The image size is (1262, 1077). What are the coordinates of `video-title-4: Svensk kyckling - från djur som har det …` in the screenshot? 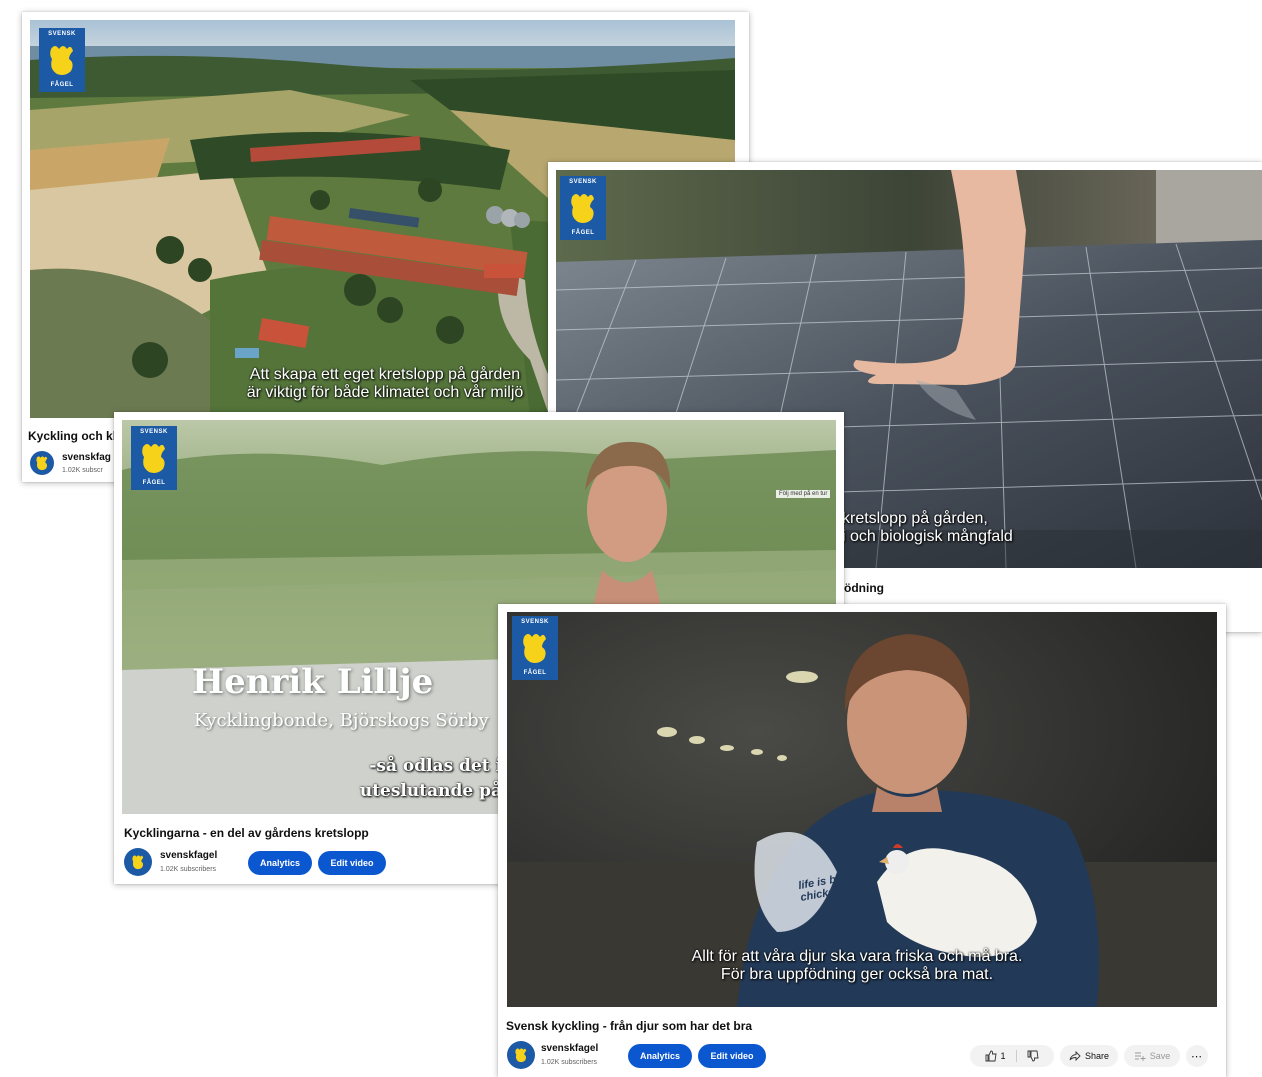 It's located at (629, 1026).